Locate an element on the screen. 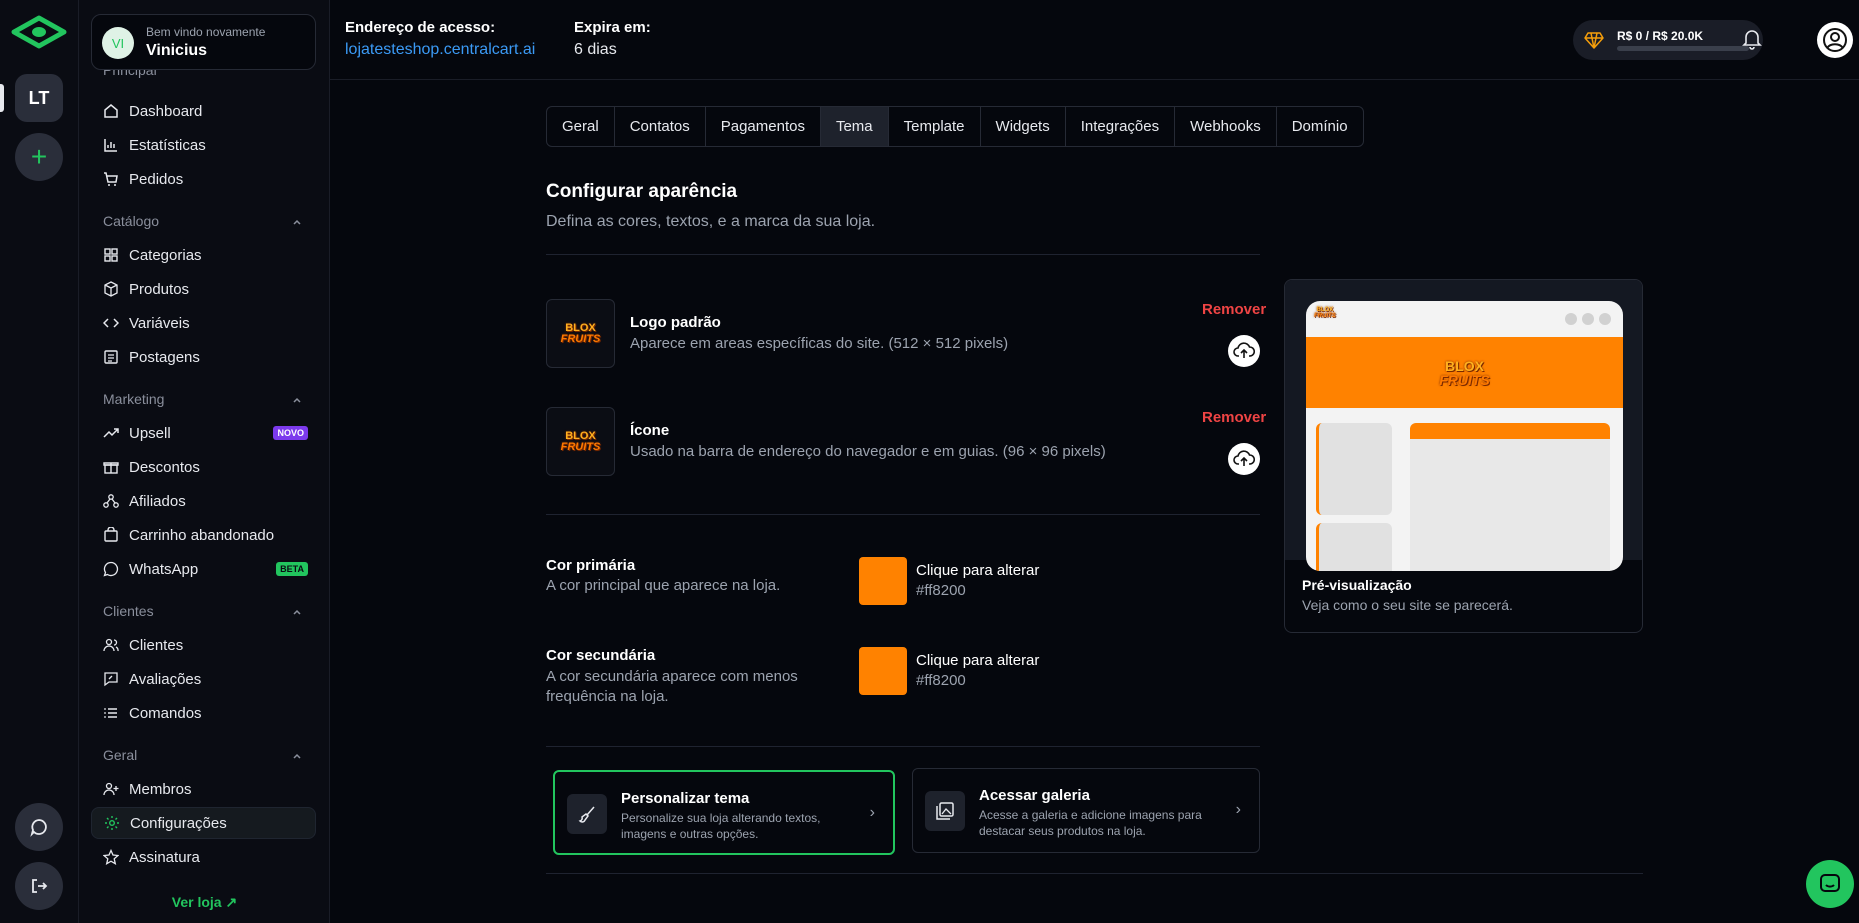 The width and height of the screenshot is (1859, 923). primary-color-description: A cor principal que aparece na loja. is located at coordinates (663, 585).